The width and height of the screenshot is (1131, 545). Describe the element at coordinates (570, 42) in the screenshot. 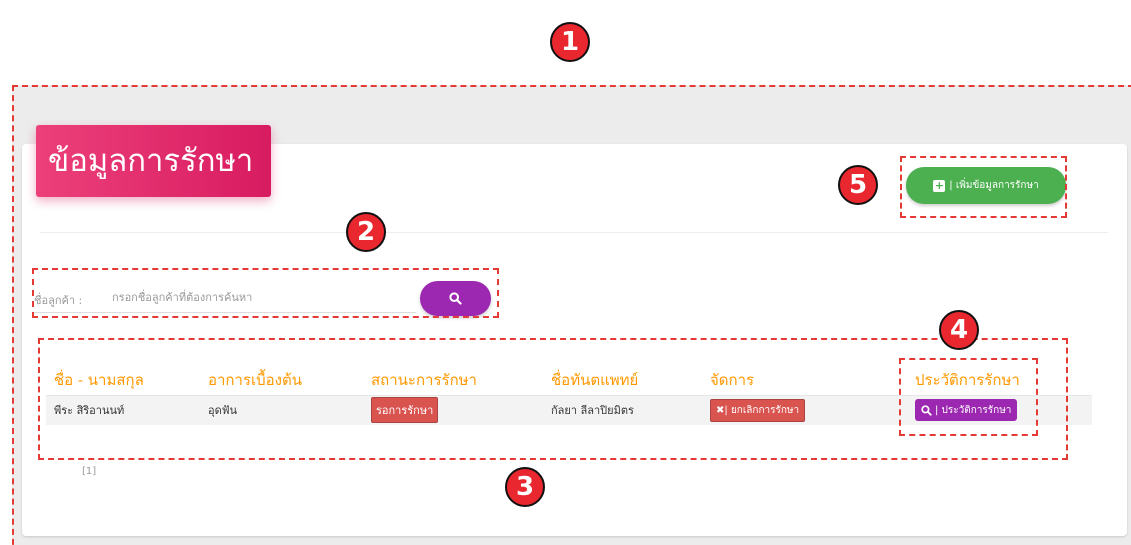

I see `marker-1: 1` at that location.